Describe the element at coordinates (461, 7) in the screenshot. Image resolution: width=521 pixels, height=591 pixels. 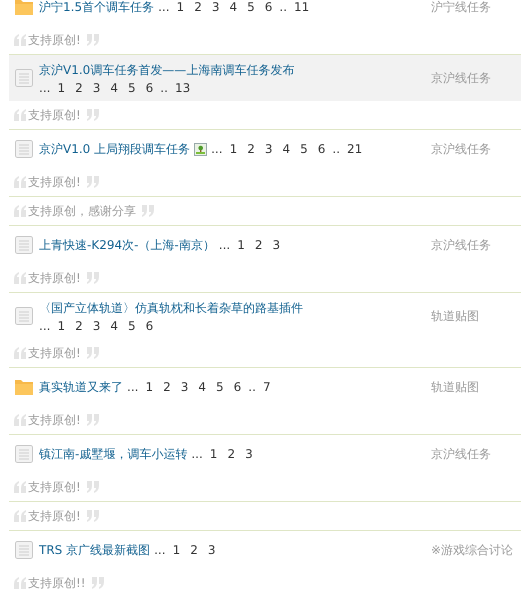
I see `category-label: 沪宁线任务` at that location.